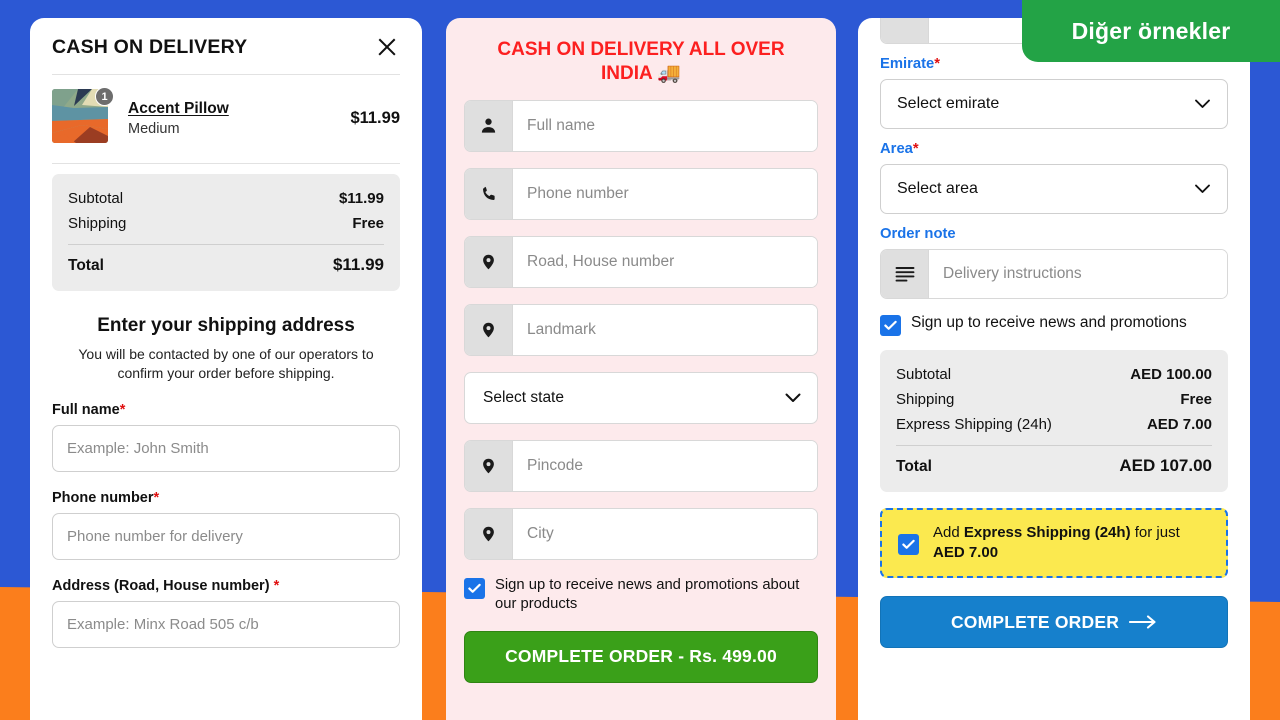  Describe the element at coordinates (358, 264) in the screenshot. I see `total-value: $11.99` at that location.